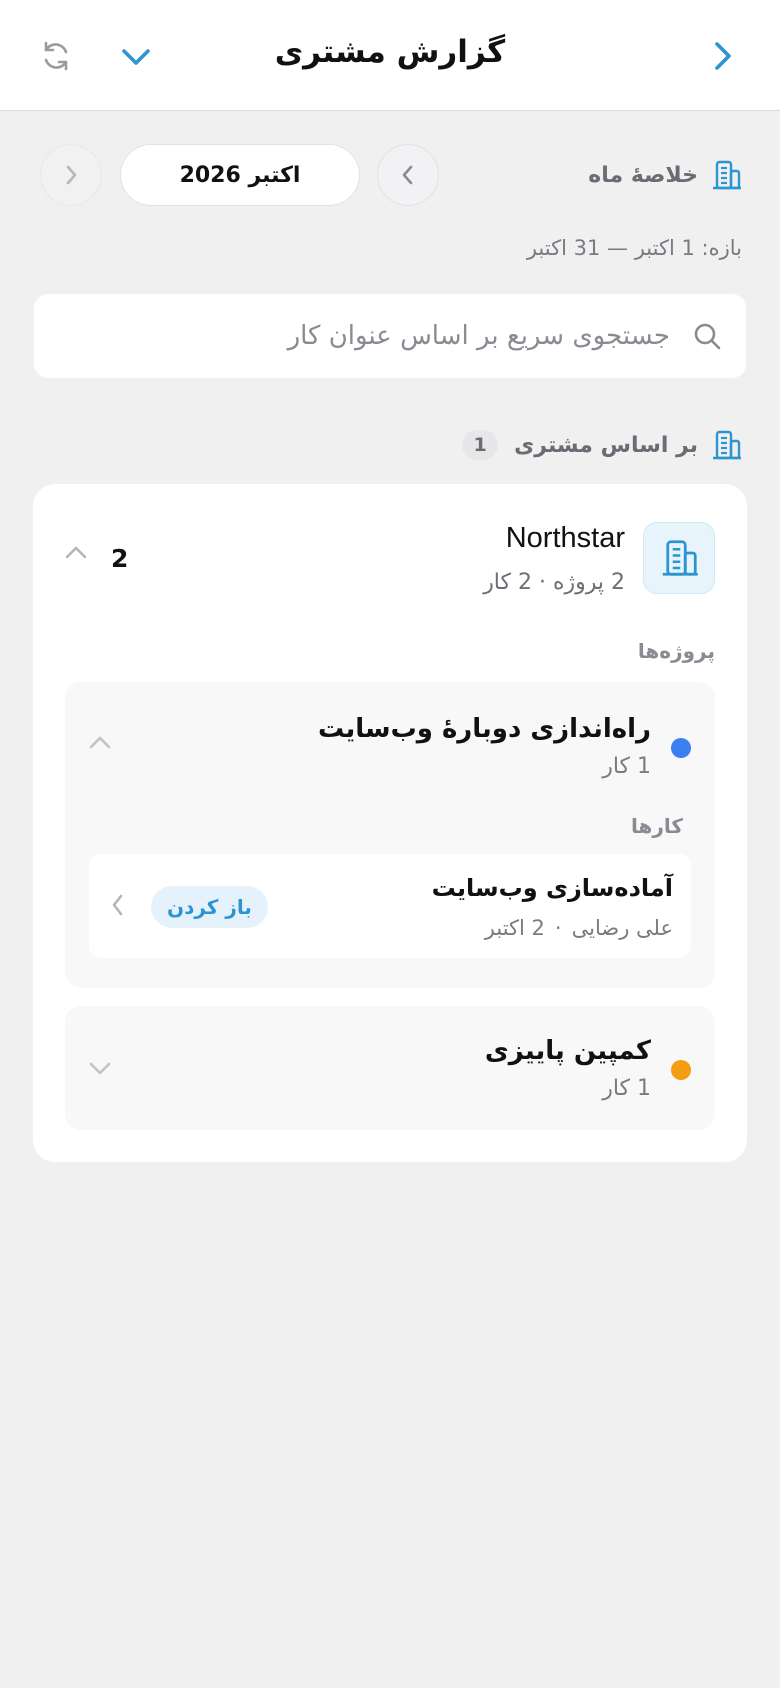 The image size is (780, 1688). Describe the element at coordinates (622, 928) in the screenshot. I see `task-assignee: علی رضایی` at that location.